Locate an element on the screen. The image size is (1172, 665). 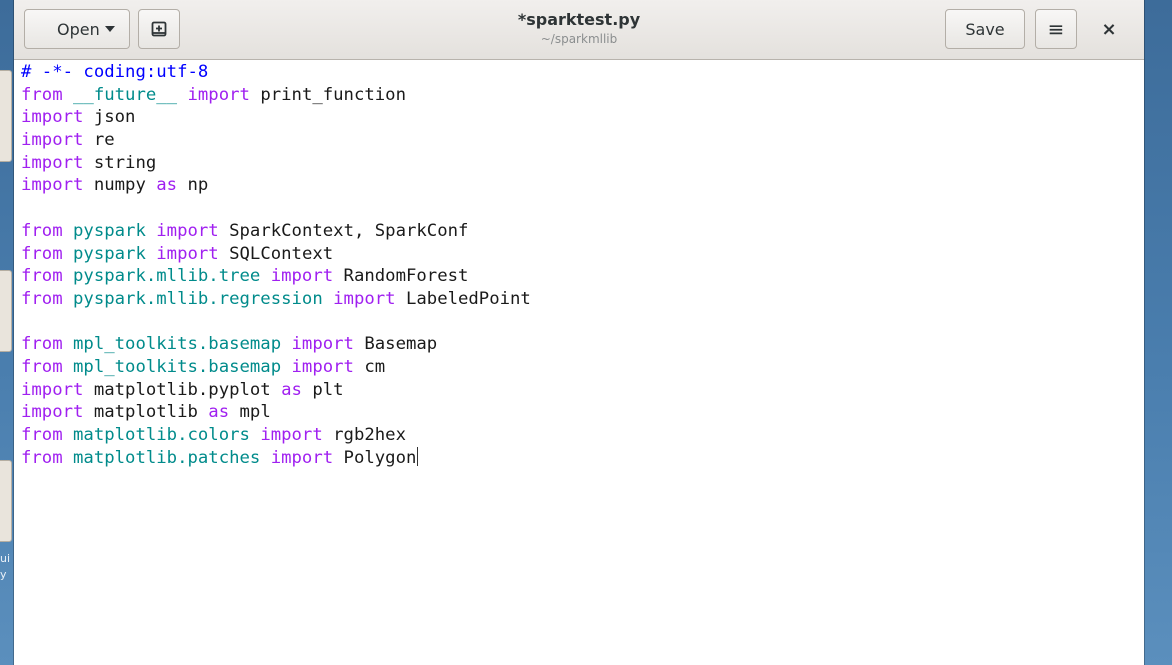
code-line: from pyspark import SQLContext is located at coordinates (276, 254).